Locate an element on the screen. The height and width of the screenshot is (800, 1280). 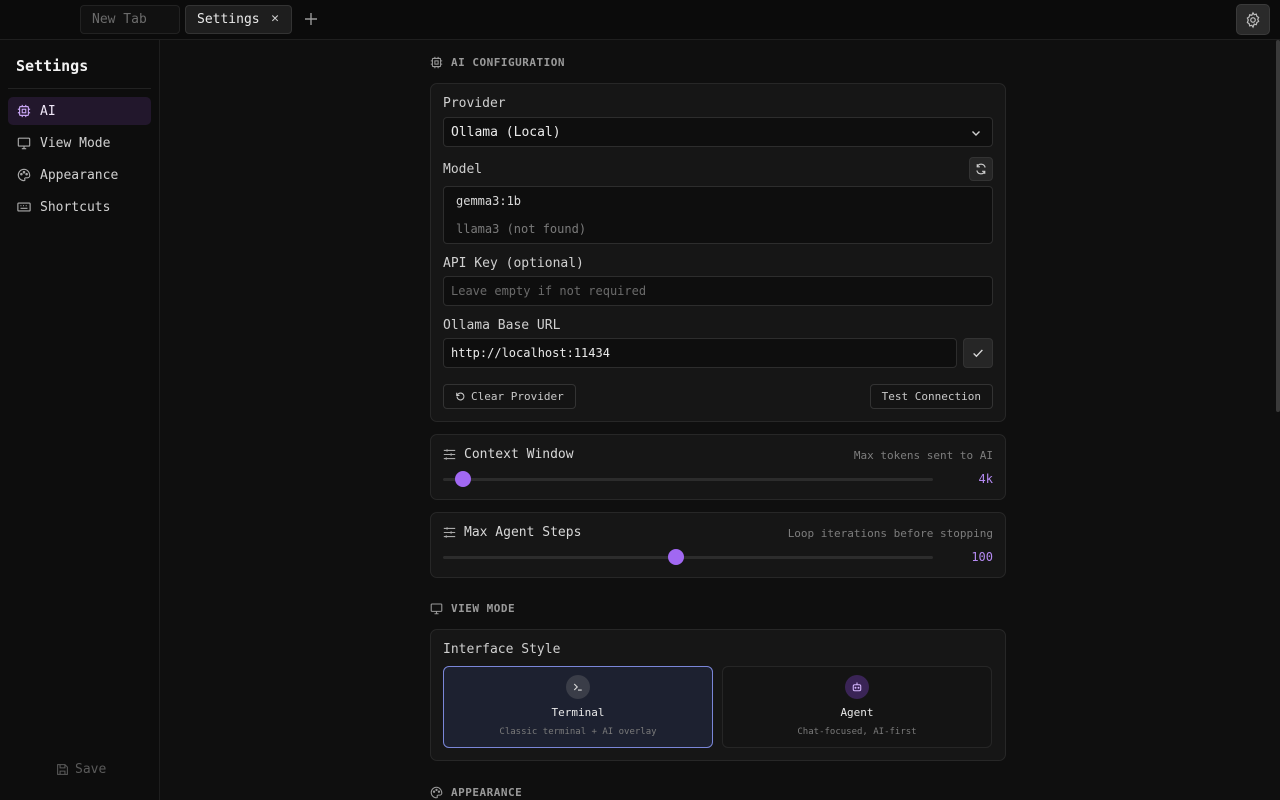
max-agent-steps-slider is located at coordinates (688, 557).